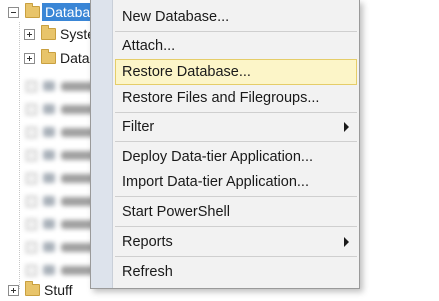 Image resolution: width=439 pixels, height=301 pixels. What do you see at coordinates (147, 272) in the screenshot?
I see `menu-item-label: Refresh` at bounding box center [147, 272].